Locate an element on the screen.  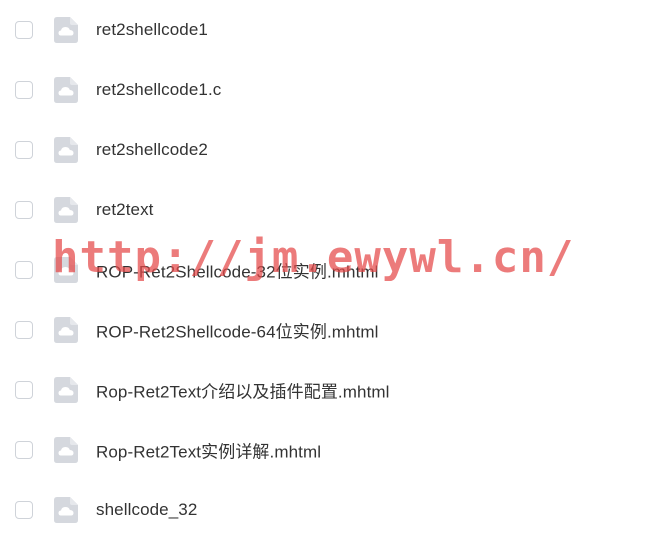
file-row: ret2shellcode1 is located at coordinates (323, 30).